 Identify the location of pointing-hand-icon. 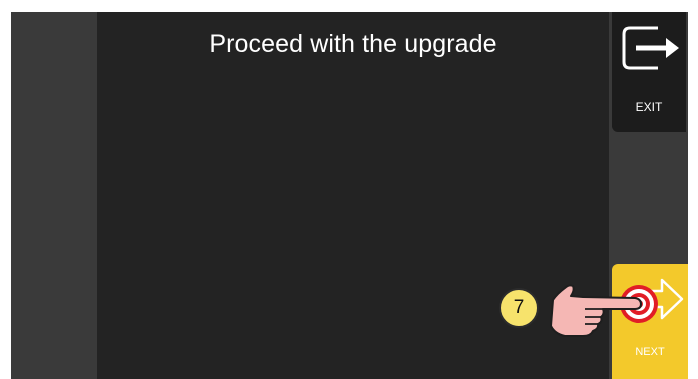
(604, 310).